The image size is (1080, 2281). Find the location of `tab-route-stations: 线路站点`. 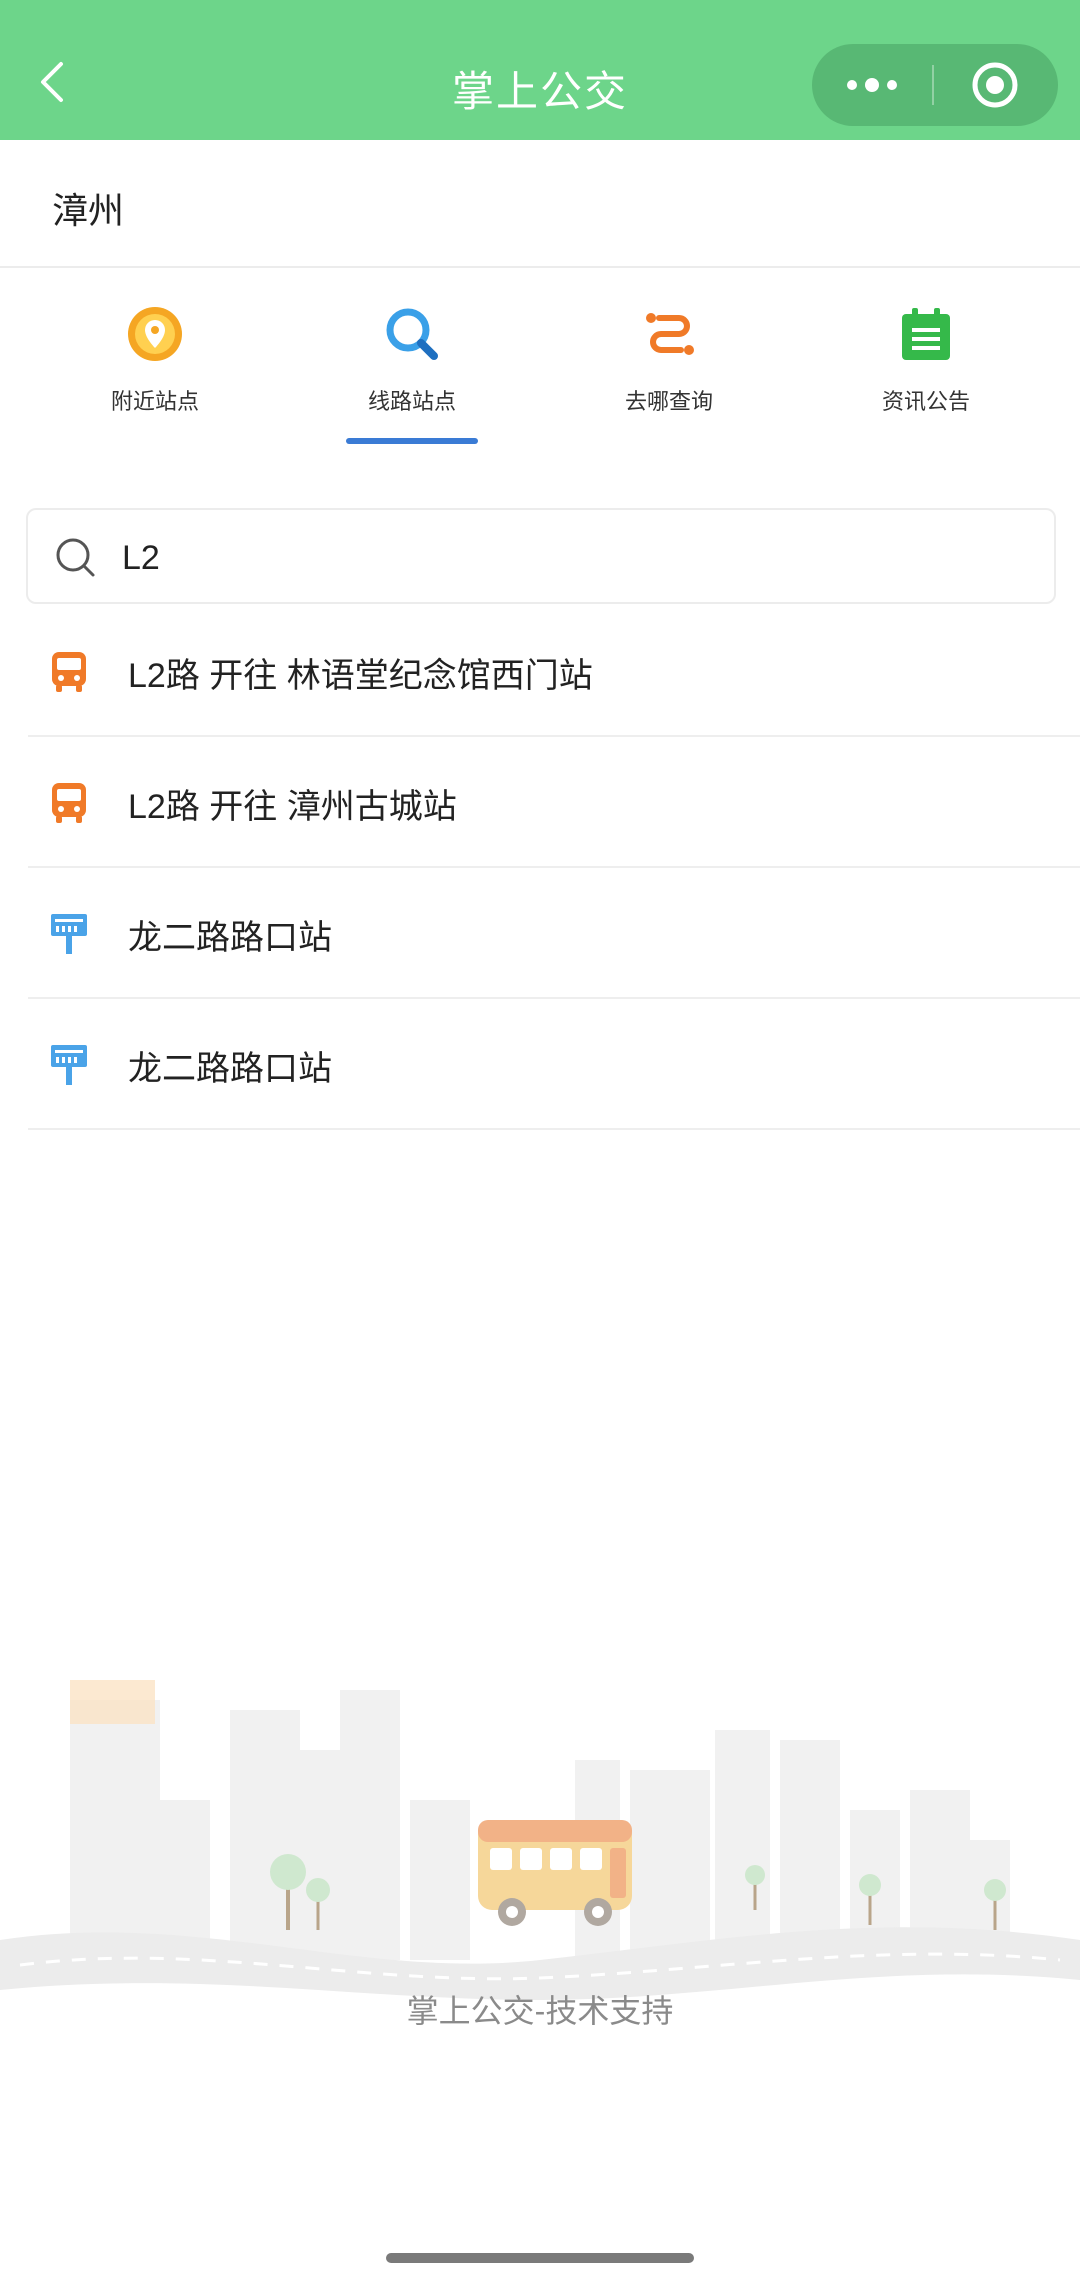

tab-route-stations: 线路站点 is located at coordinates (412, 361).